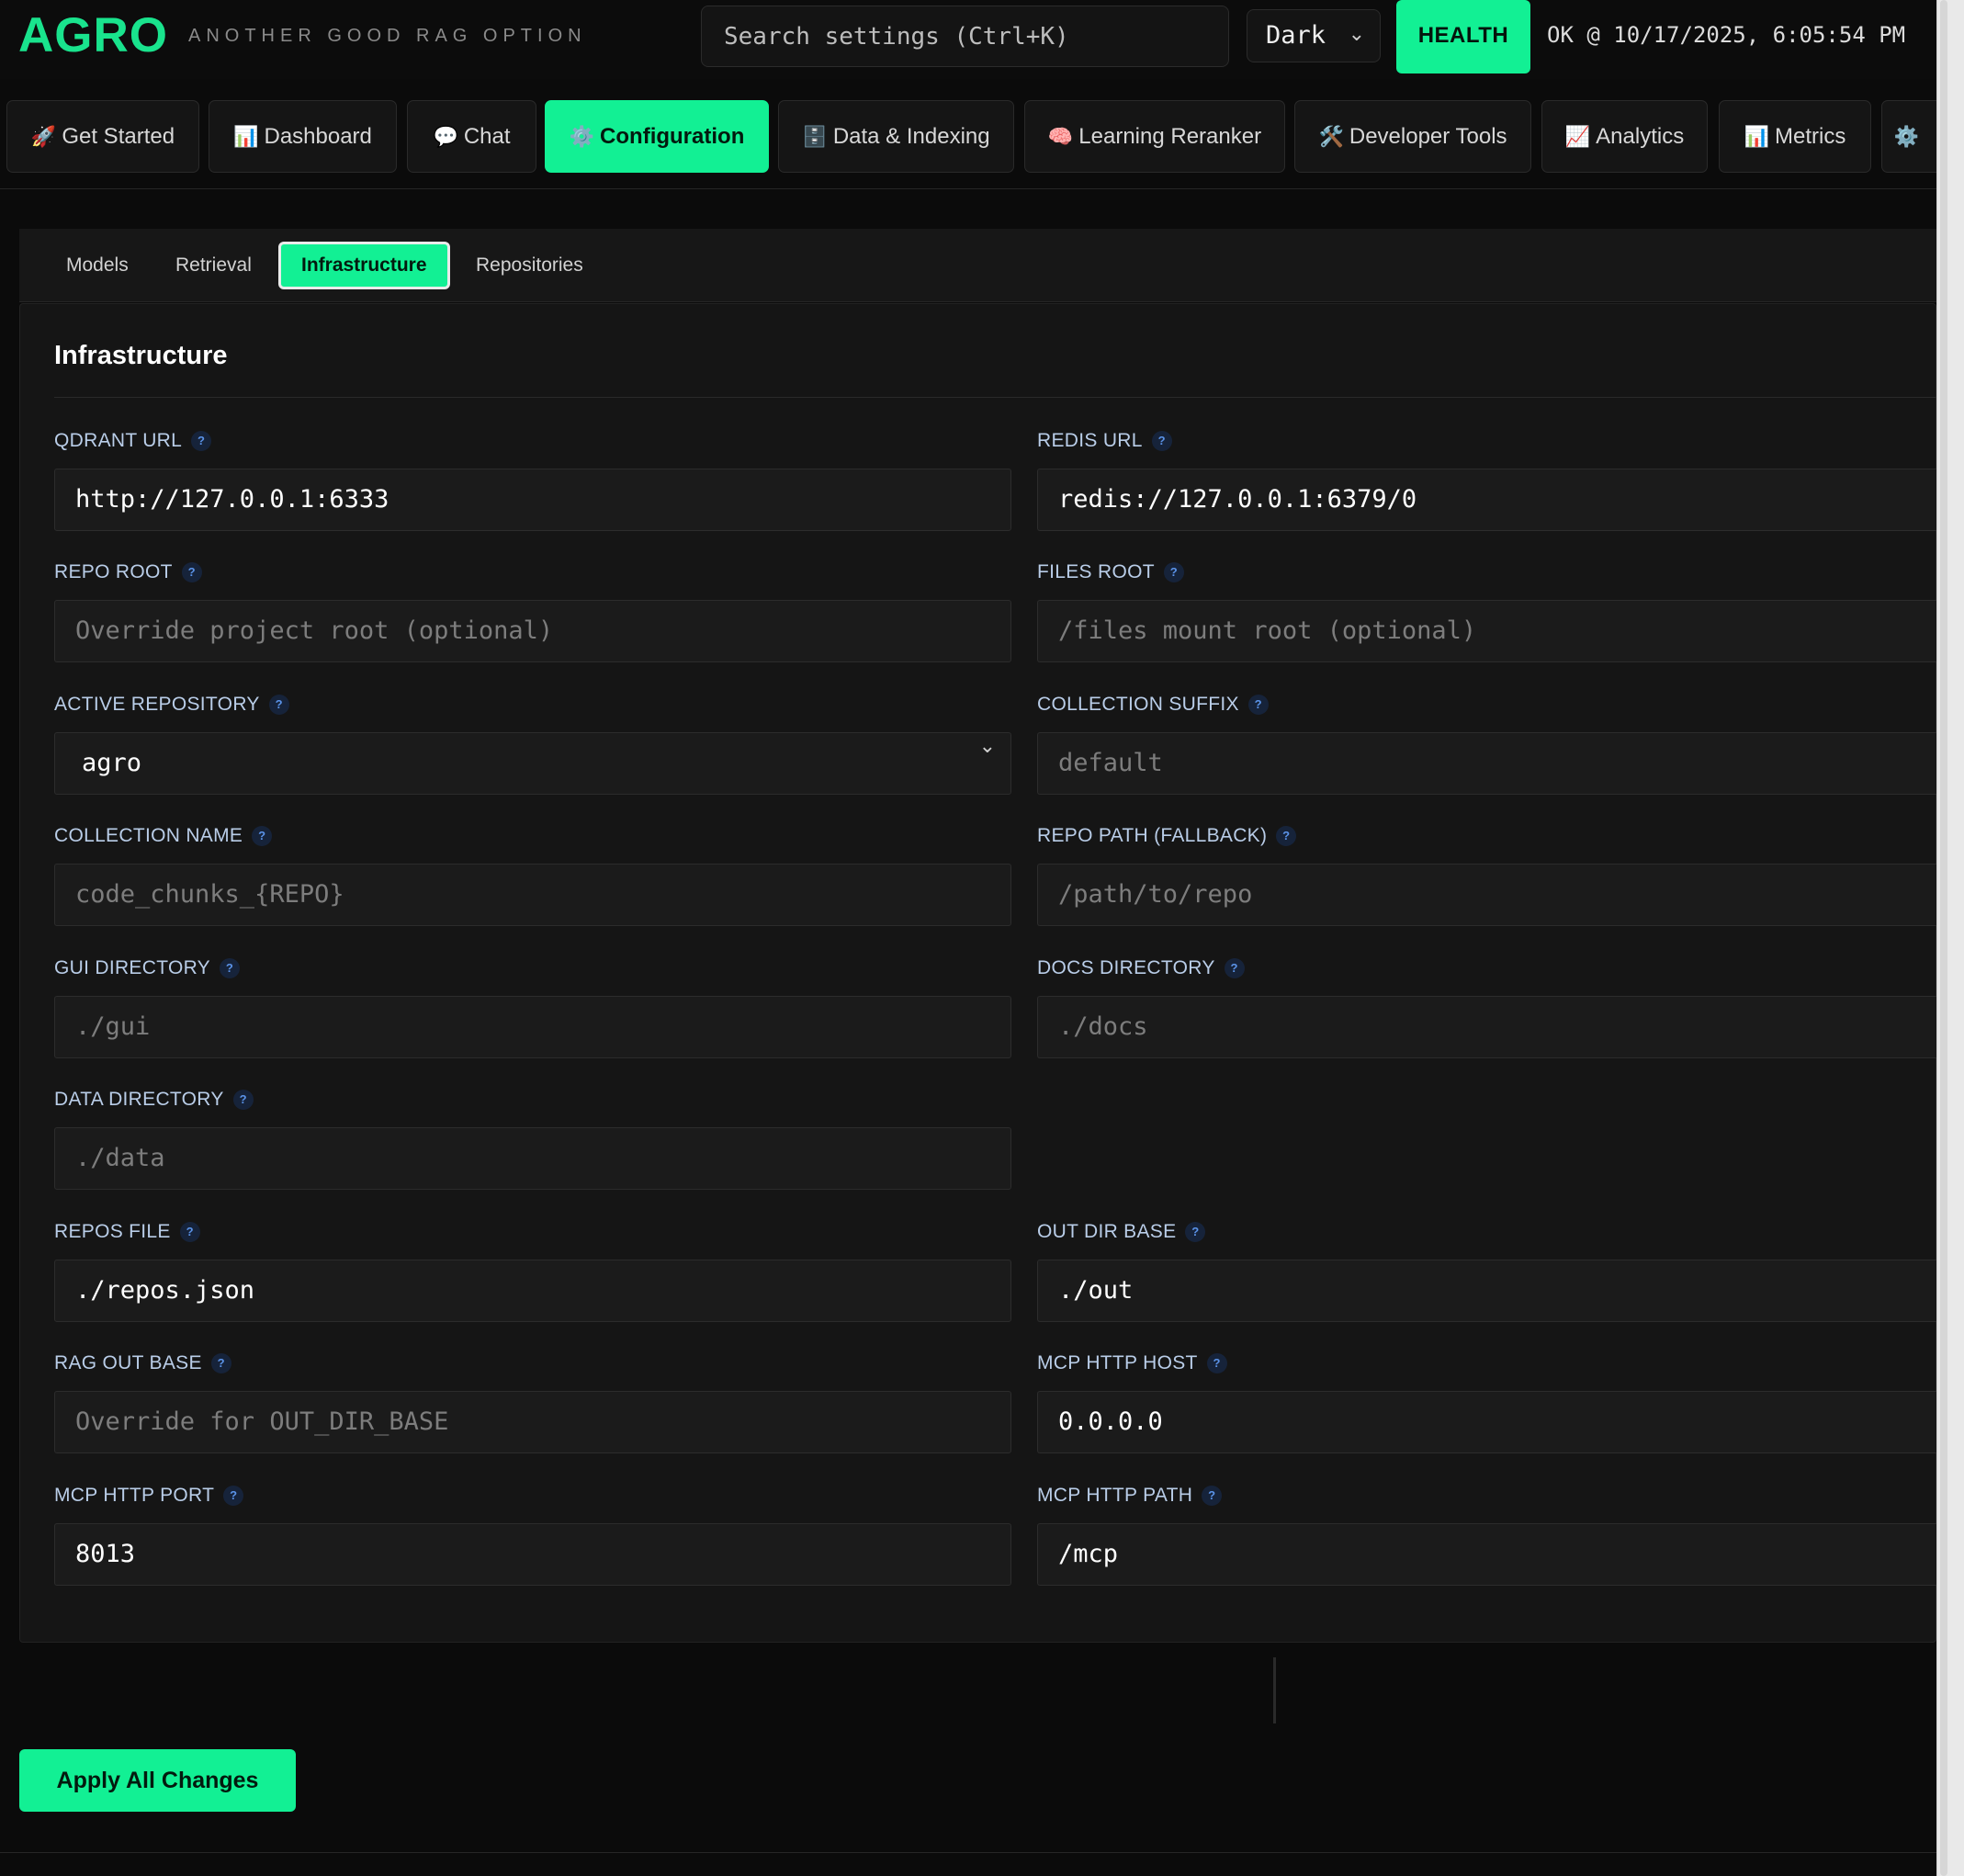 This screenshot has width=1964, height=1876. I want to click on qdrant-url-input: http://127.0.0.1:6333, so click(532, 500).